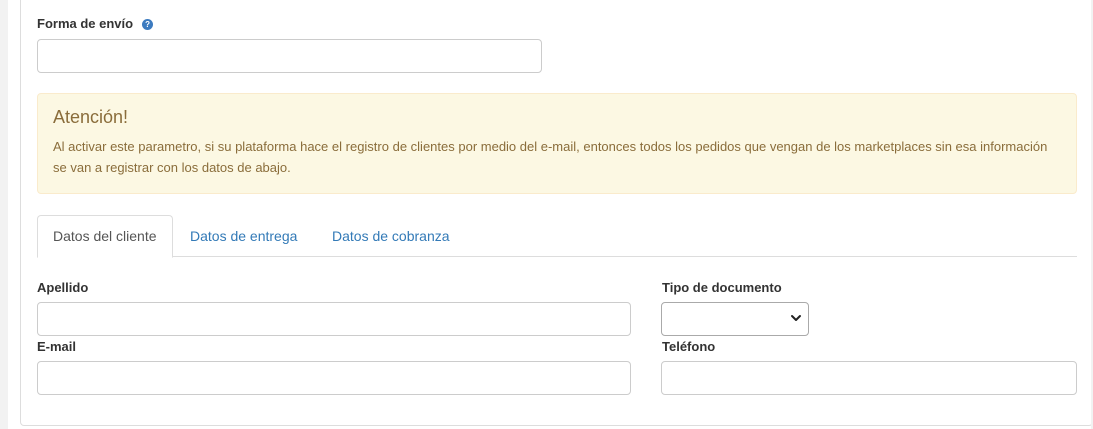  Describe the element at coordinates (57, 346) in the screenshot. I see `email-label: E-mail` at that location.